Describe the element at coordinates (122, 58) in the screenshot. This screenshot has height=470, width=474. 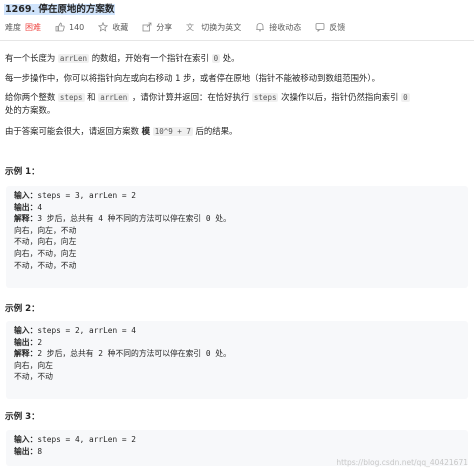
I see `description-paragraph-1: 有一个长度为 arrLen 的数组，开始有一个指针在索引 0 处。` at that location.